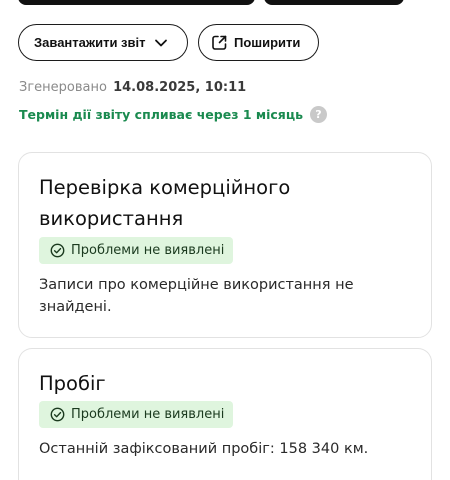 This screenshot has width=450, height=480. I want to click on generated-label: Згенеровано, so click(63, 87).